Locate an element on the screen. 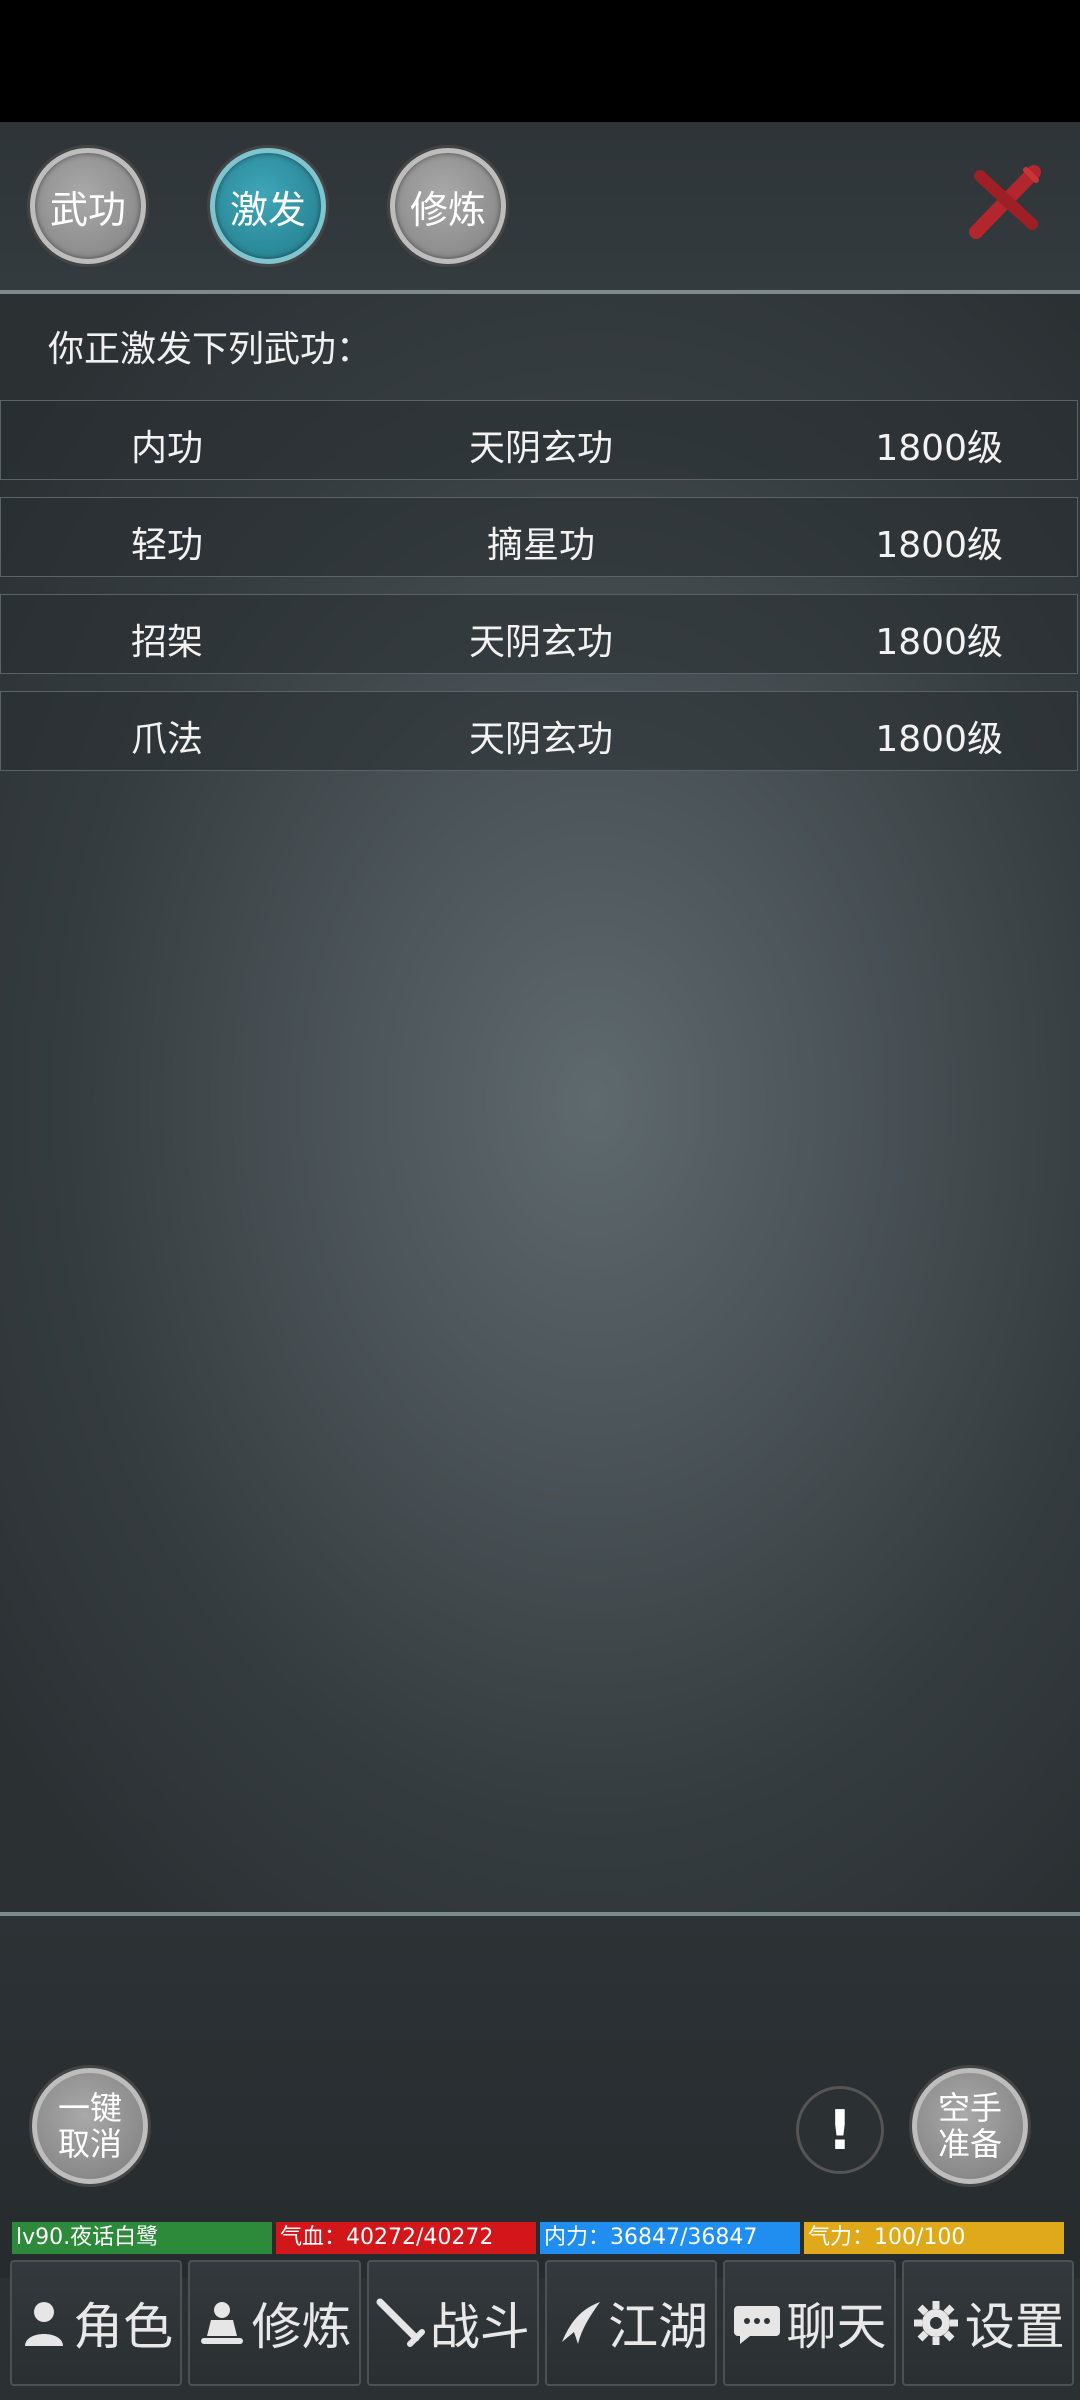 This screenshot has height=2400, width=1080. skill-row: 爪法 天阴玄功 1800级 is located at coordinates (539, 731).